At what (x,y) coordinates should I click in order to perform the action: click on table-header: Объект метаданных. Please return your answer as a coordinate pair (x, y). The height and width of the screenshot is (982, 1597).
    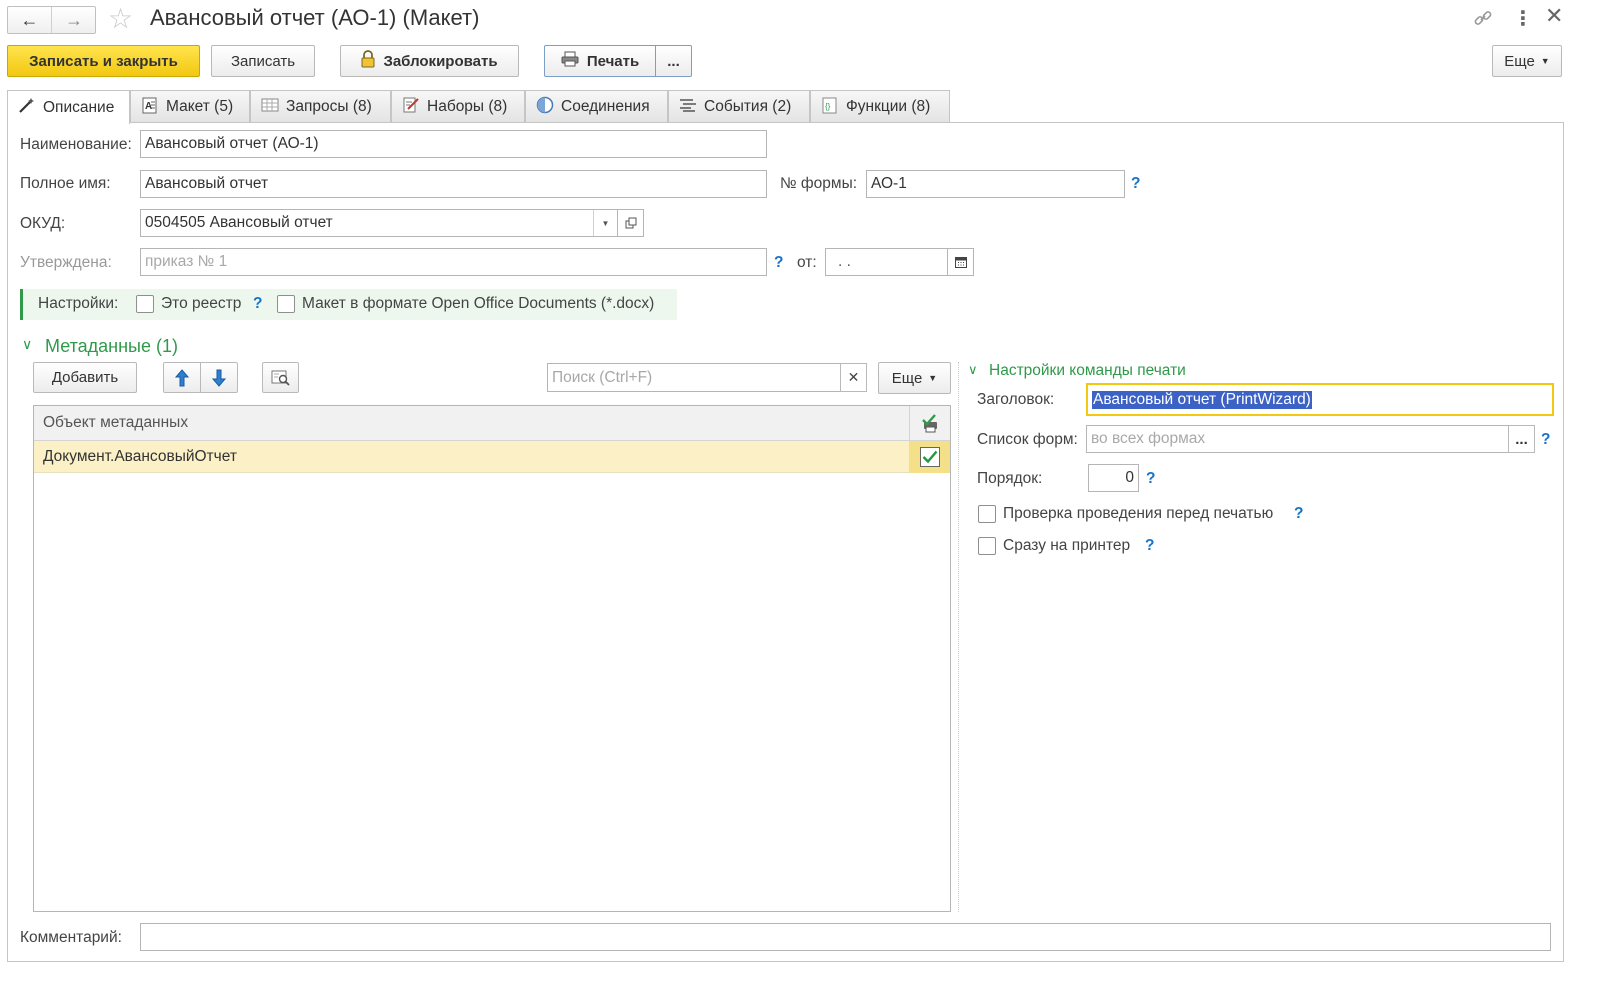
    Looking at the image, I should click on (492, 423).